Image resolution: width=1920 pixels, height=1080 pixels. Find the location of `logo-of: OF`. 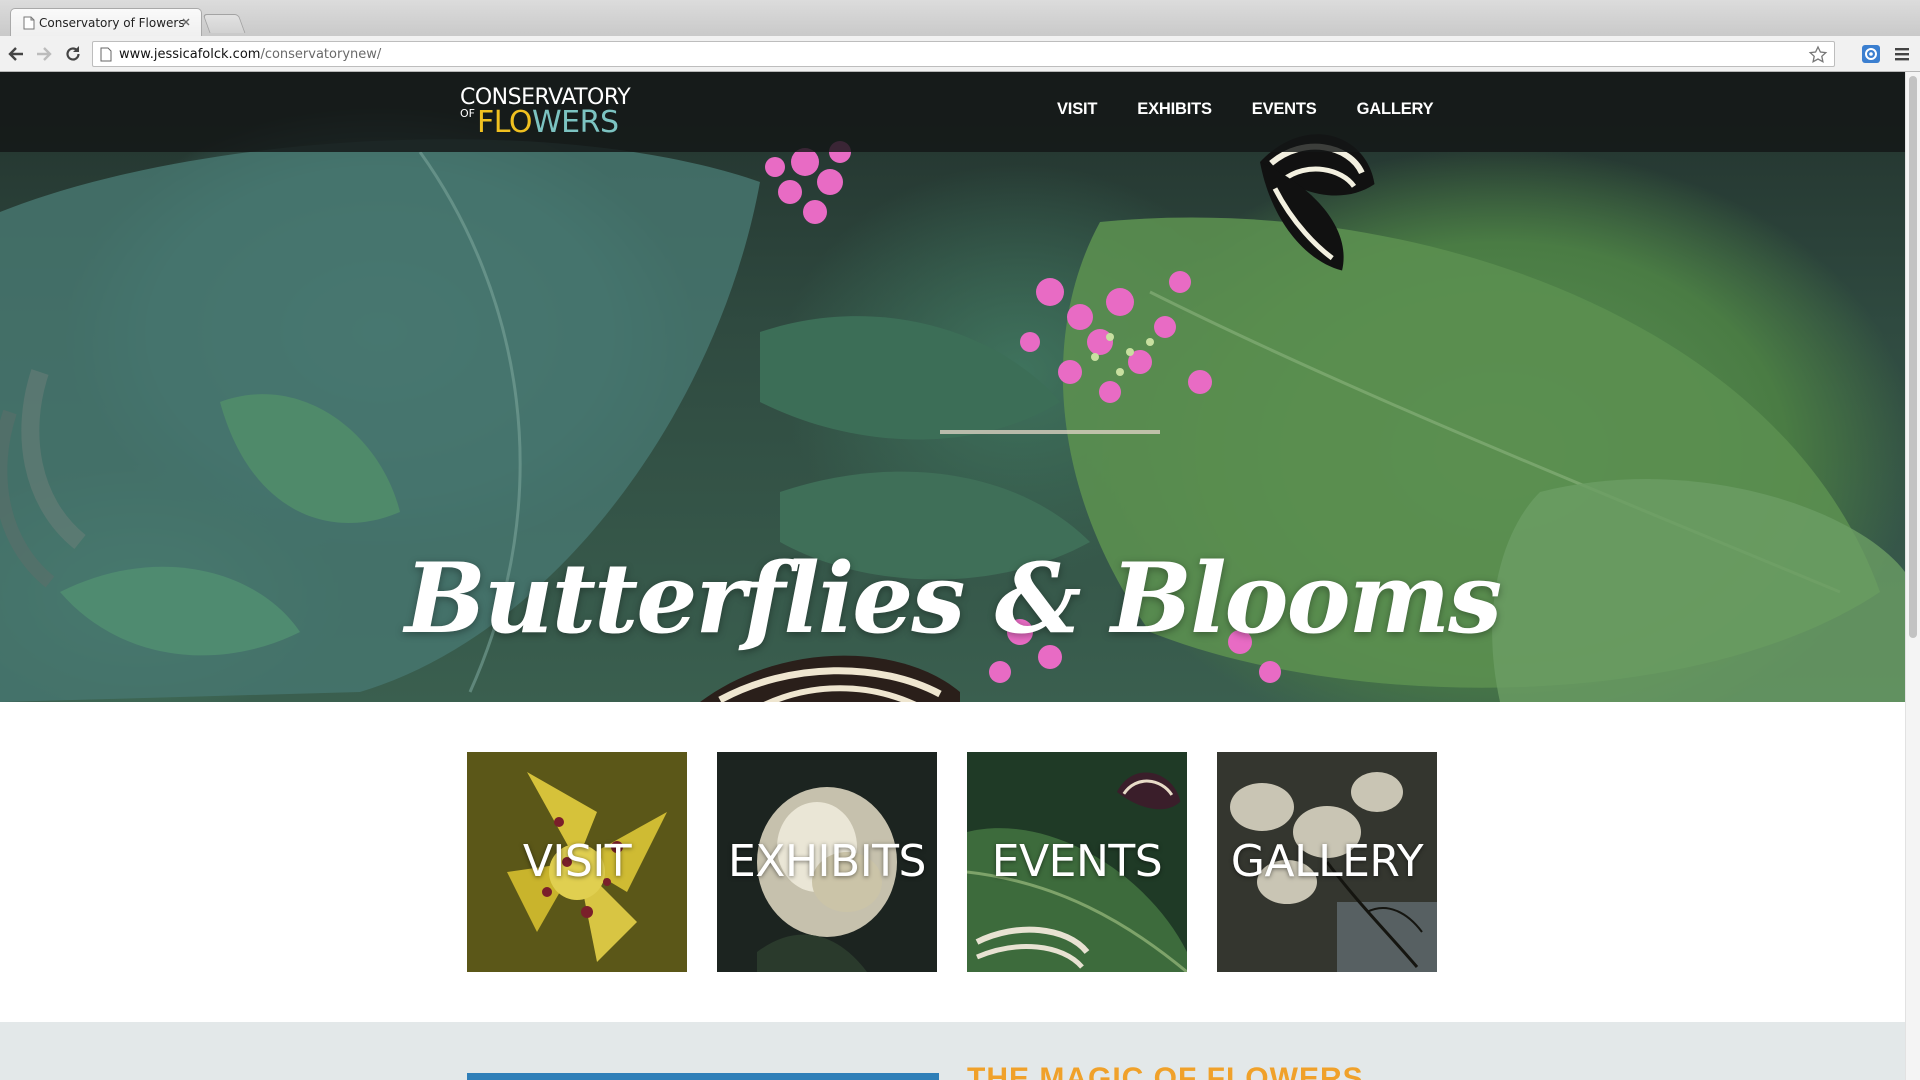

logo-of: OF is located at coordinates (467, 113).